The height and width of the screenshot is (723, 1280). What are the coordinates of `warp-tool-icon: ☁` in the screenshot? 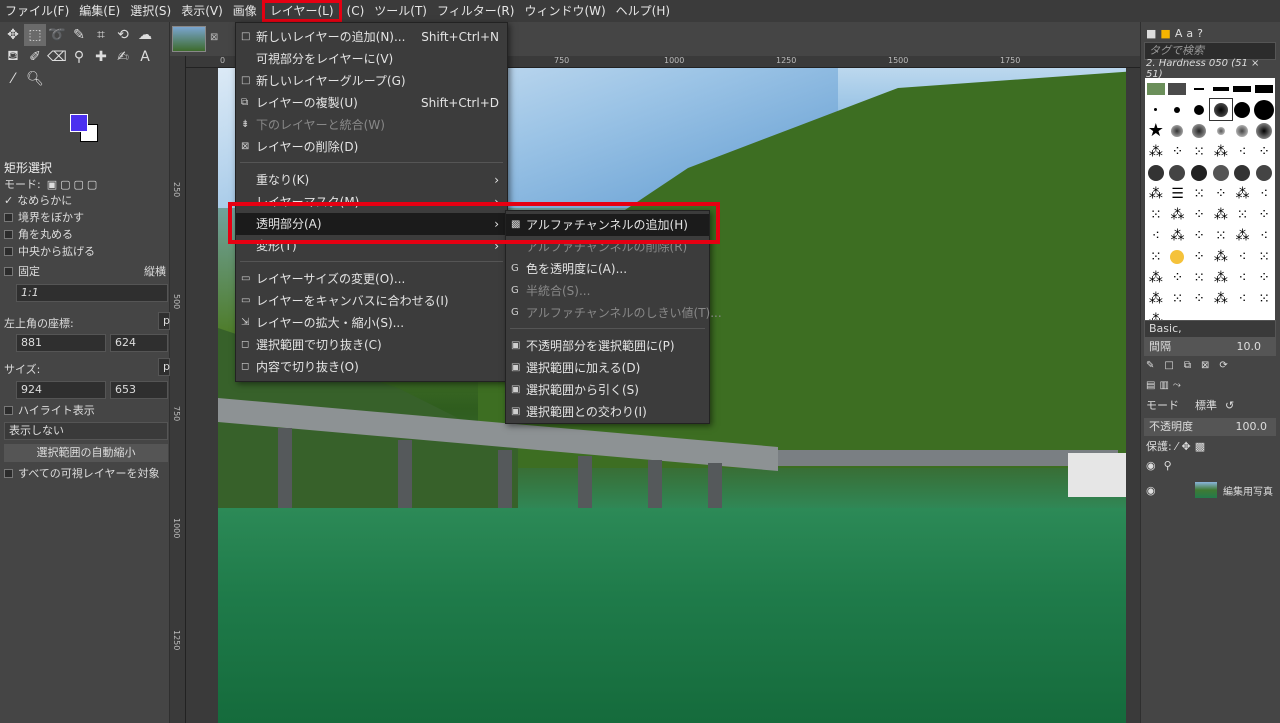 It's located at (145, 35).